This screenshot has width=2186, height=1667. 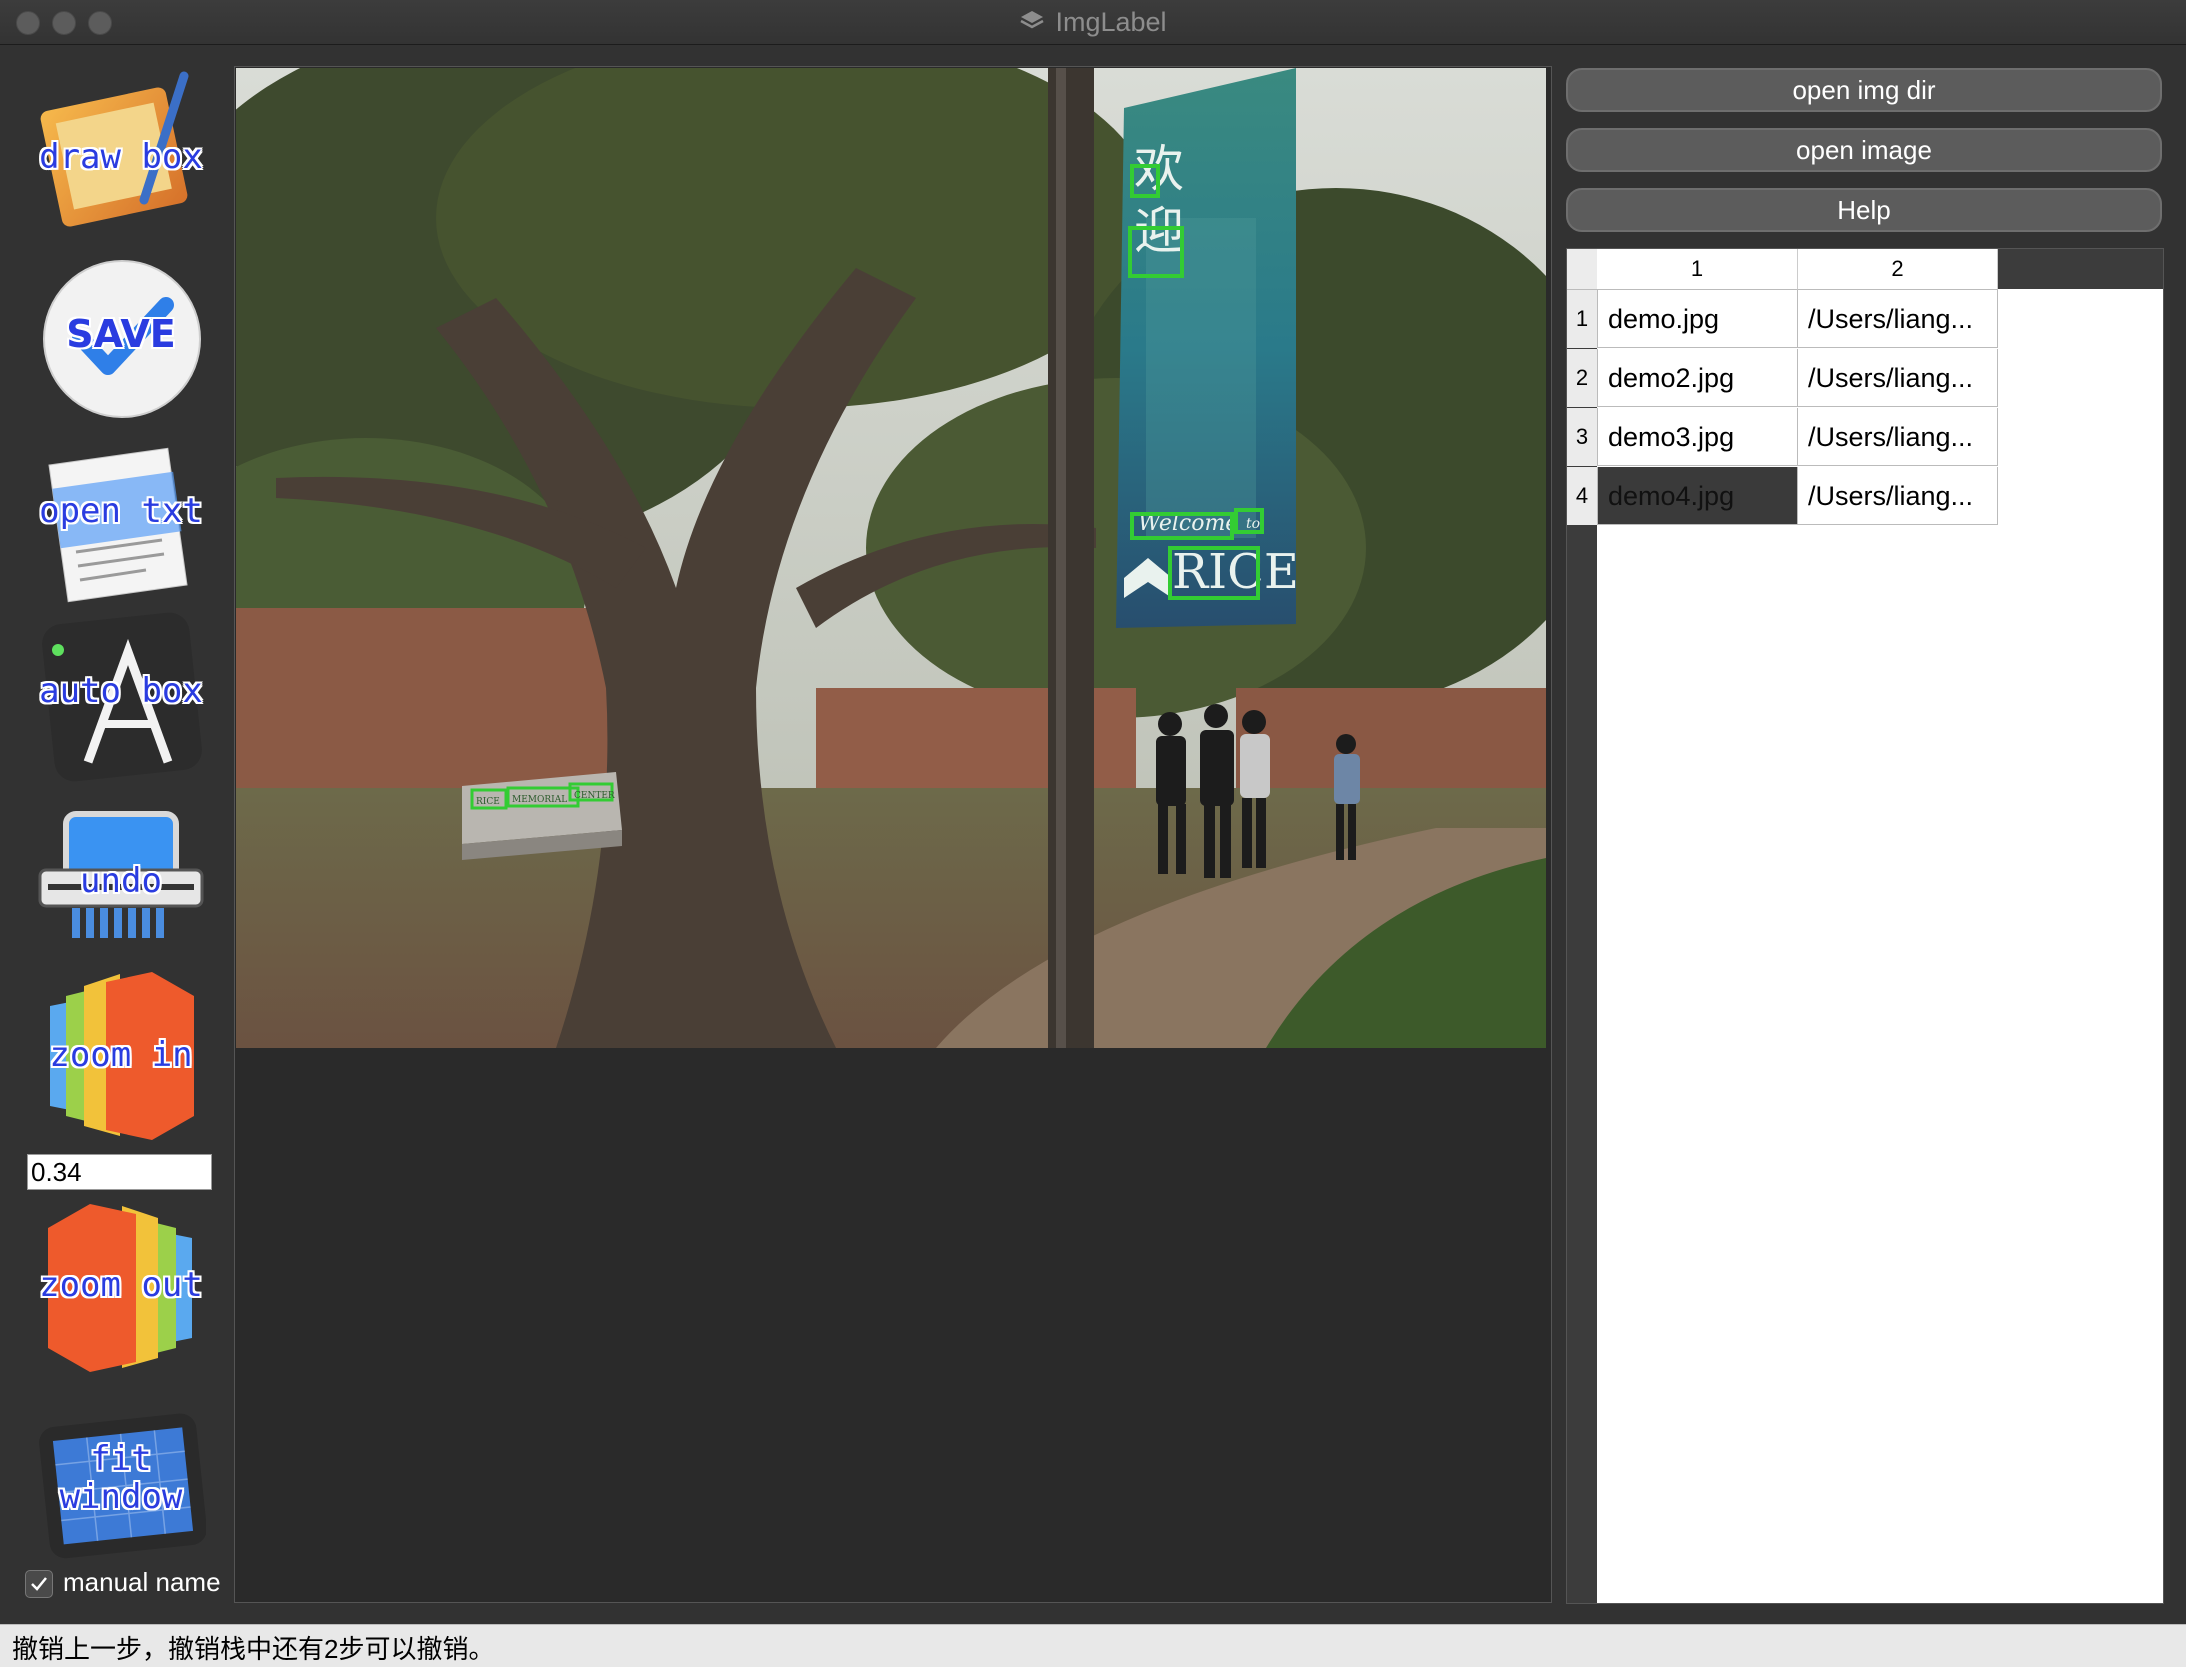 What do you see at coordinates (1864, 90) in the screenshot?
I see `open-img-dir-button: open img dir` at bounding box center [1864, 90].